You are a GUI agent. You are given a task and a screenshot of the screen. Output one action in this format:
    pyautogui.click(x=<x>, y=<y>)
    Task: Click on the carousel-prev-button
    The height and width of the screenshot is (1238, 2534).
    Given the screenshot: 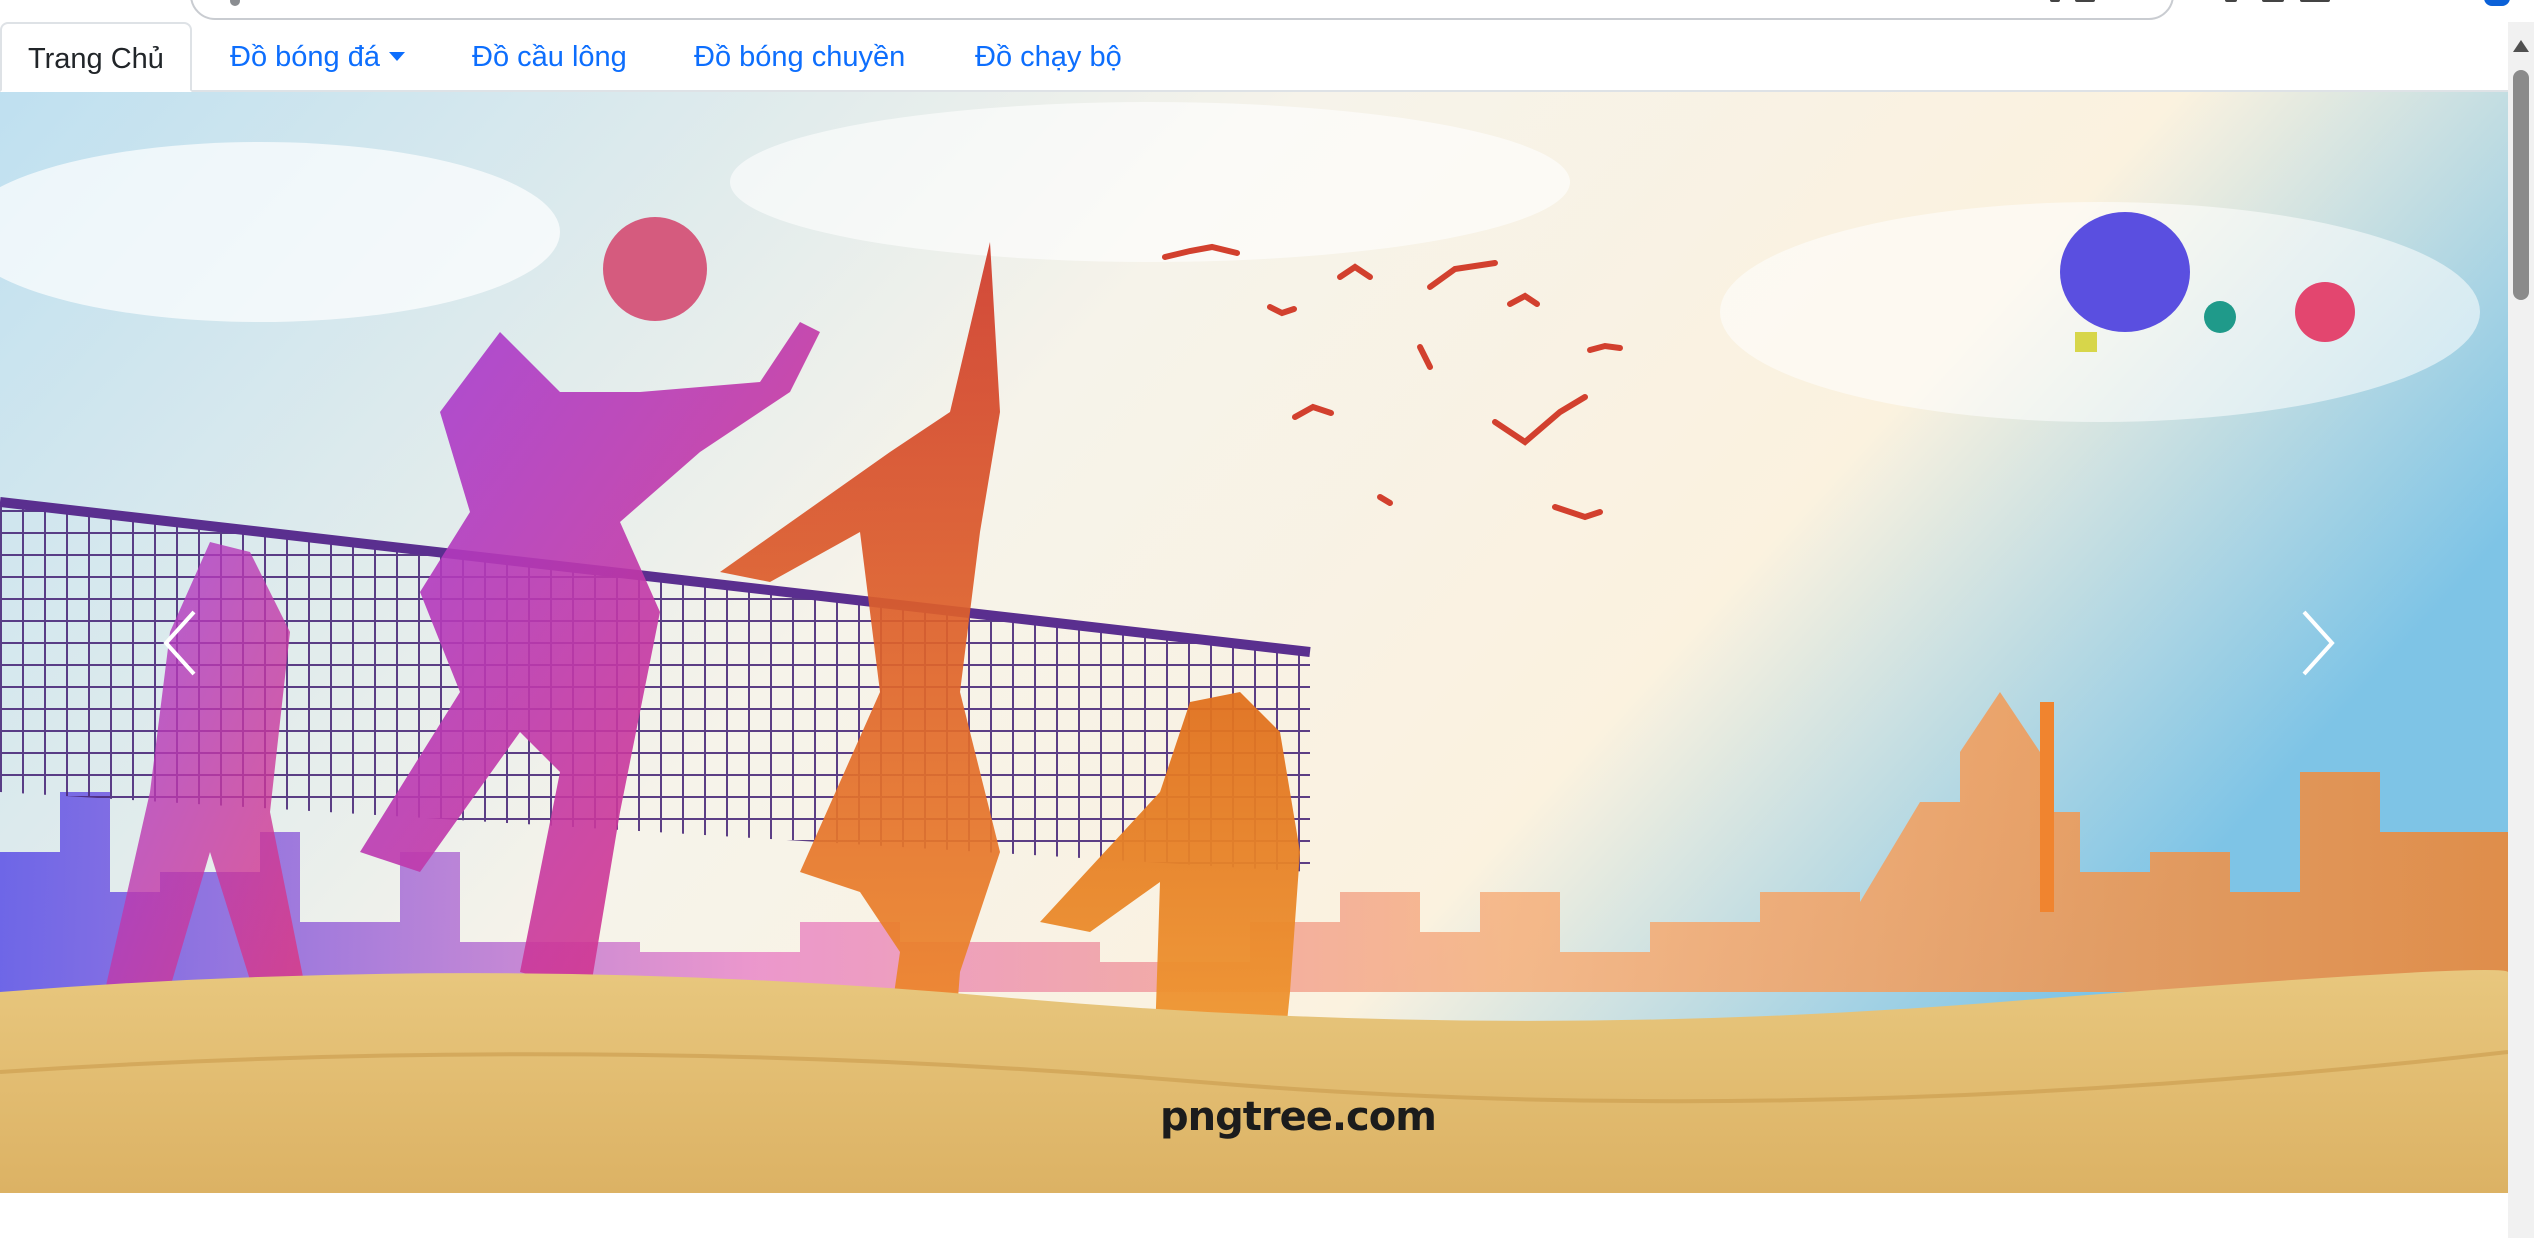 What is the action you would take?
    pyautogui.click(x=180, y=642)
    